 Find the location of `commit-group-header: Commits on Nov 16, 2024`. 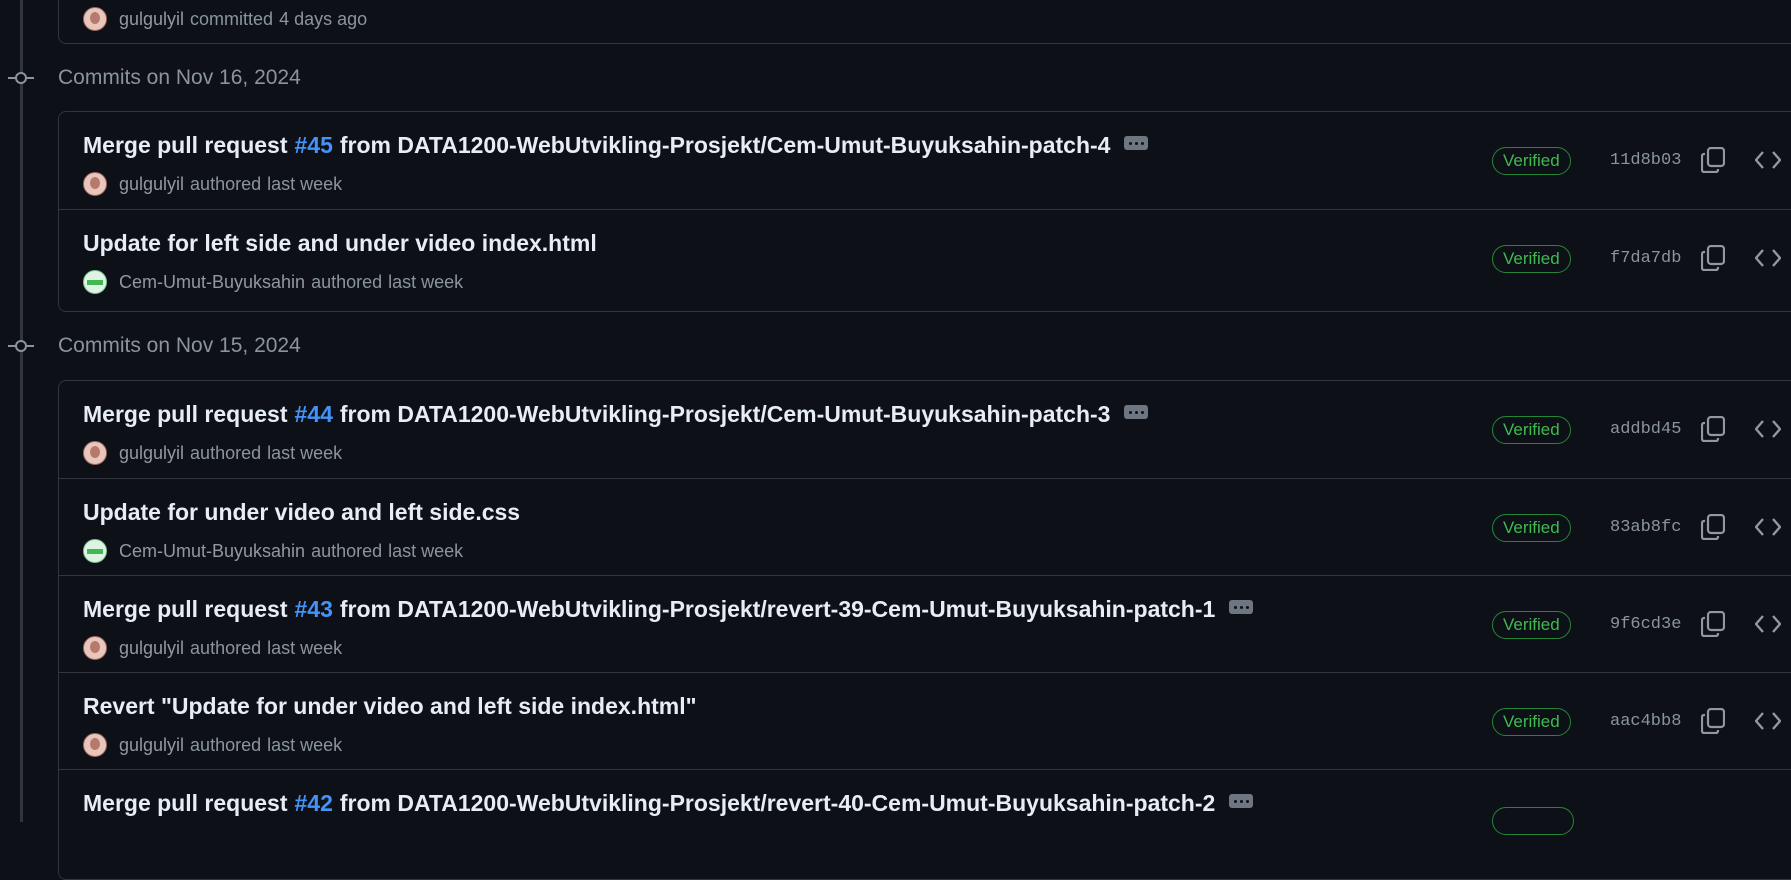

commit-group-header: Commits on Nov 16, 2024 is located at coordinates (200, 78).